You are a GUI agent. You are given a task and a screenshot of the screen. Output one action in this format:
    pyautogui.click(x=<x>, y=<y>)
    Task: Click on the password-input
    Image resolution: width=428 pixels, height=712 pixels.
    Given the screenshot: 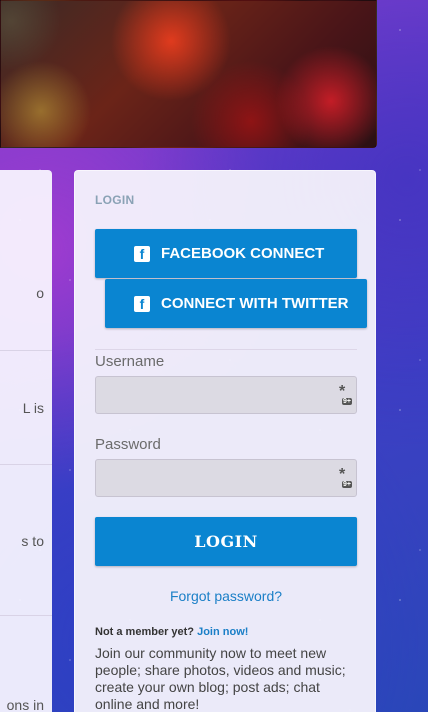 What is the action you would take?
    pyautogui.click(x=226, y=478)
    